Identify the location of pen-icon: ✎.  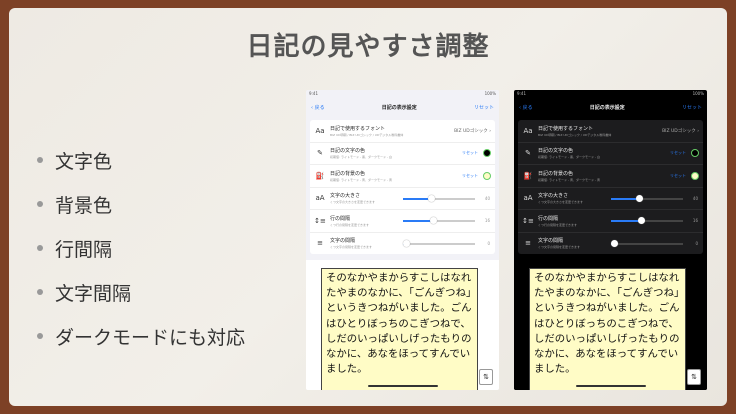
(528, 153).